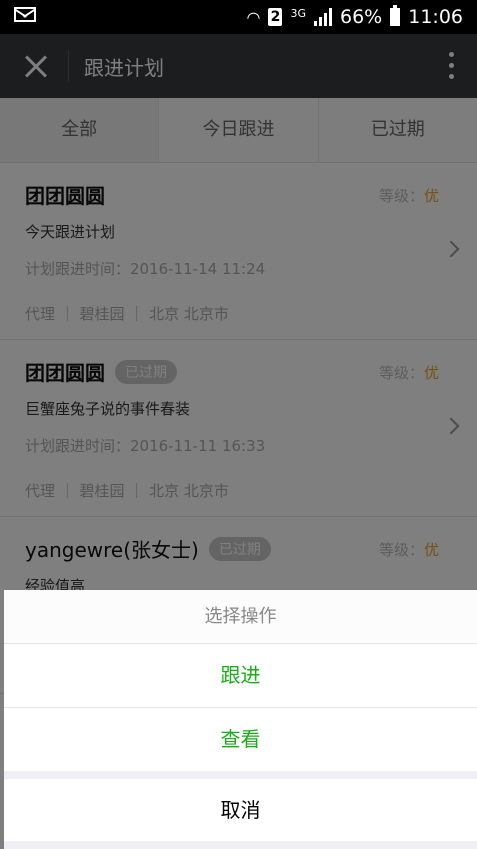 This screenshot has height=849, width=477. Describe the element at coordinates (25, 14) in the screenshot. I see `mail-icon` at that location.